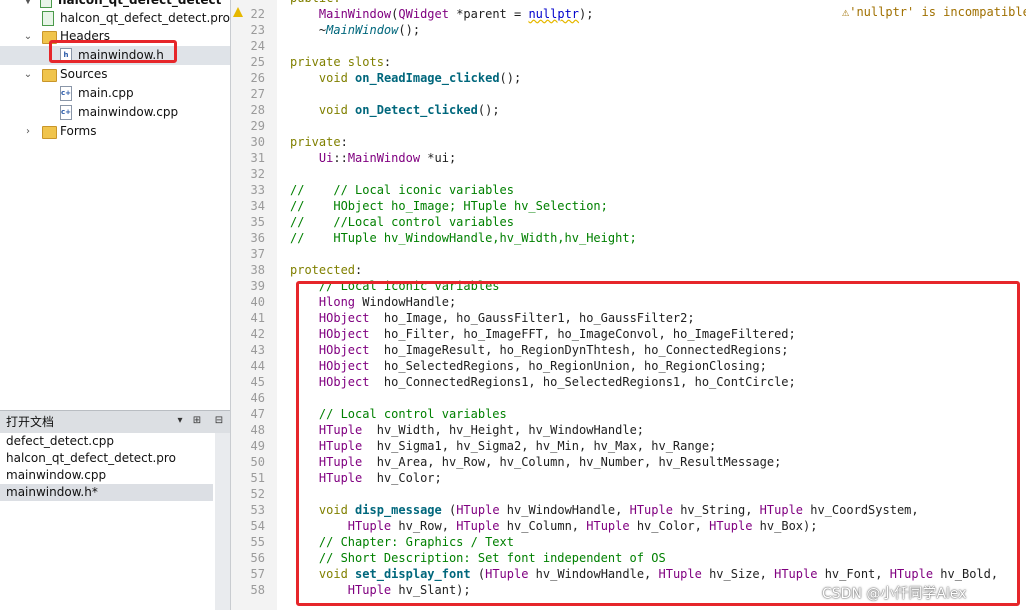 The image size is (1026, 610). I want to click on code-line: private:, so click(319, 142).